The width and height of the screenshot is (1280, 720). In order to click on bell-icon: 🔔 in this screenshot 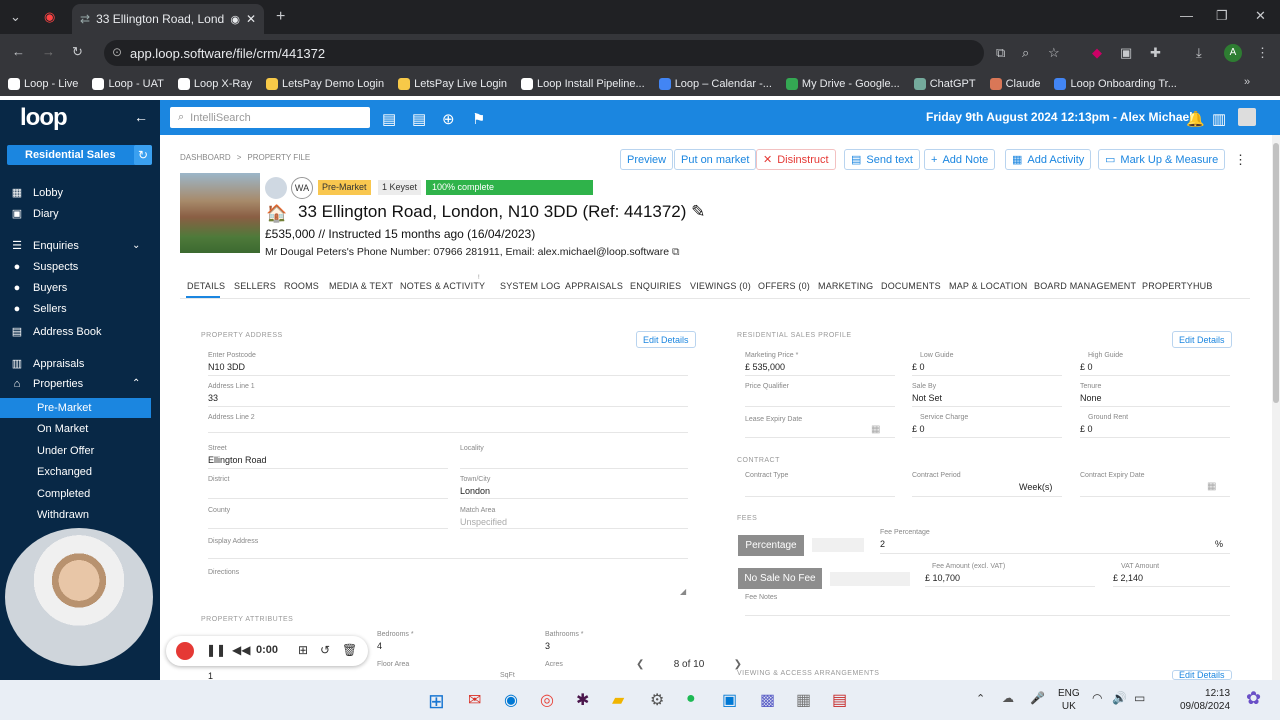, I will do `click(1195, 119)`.